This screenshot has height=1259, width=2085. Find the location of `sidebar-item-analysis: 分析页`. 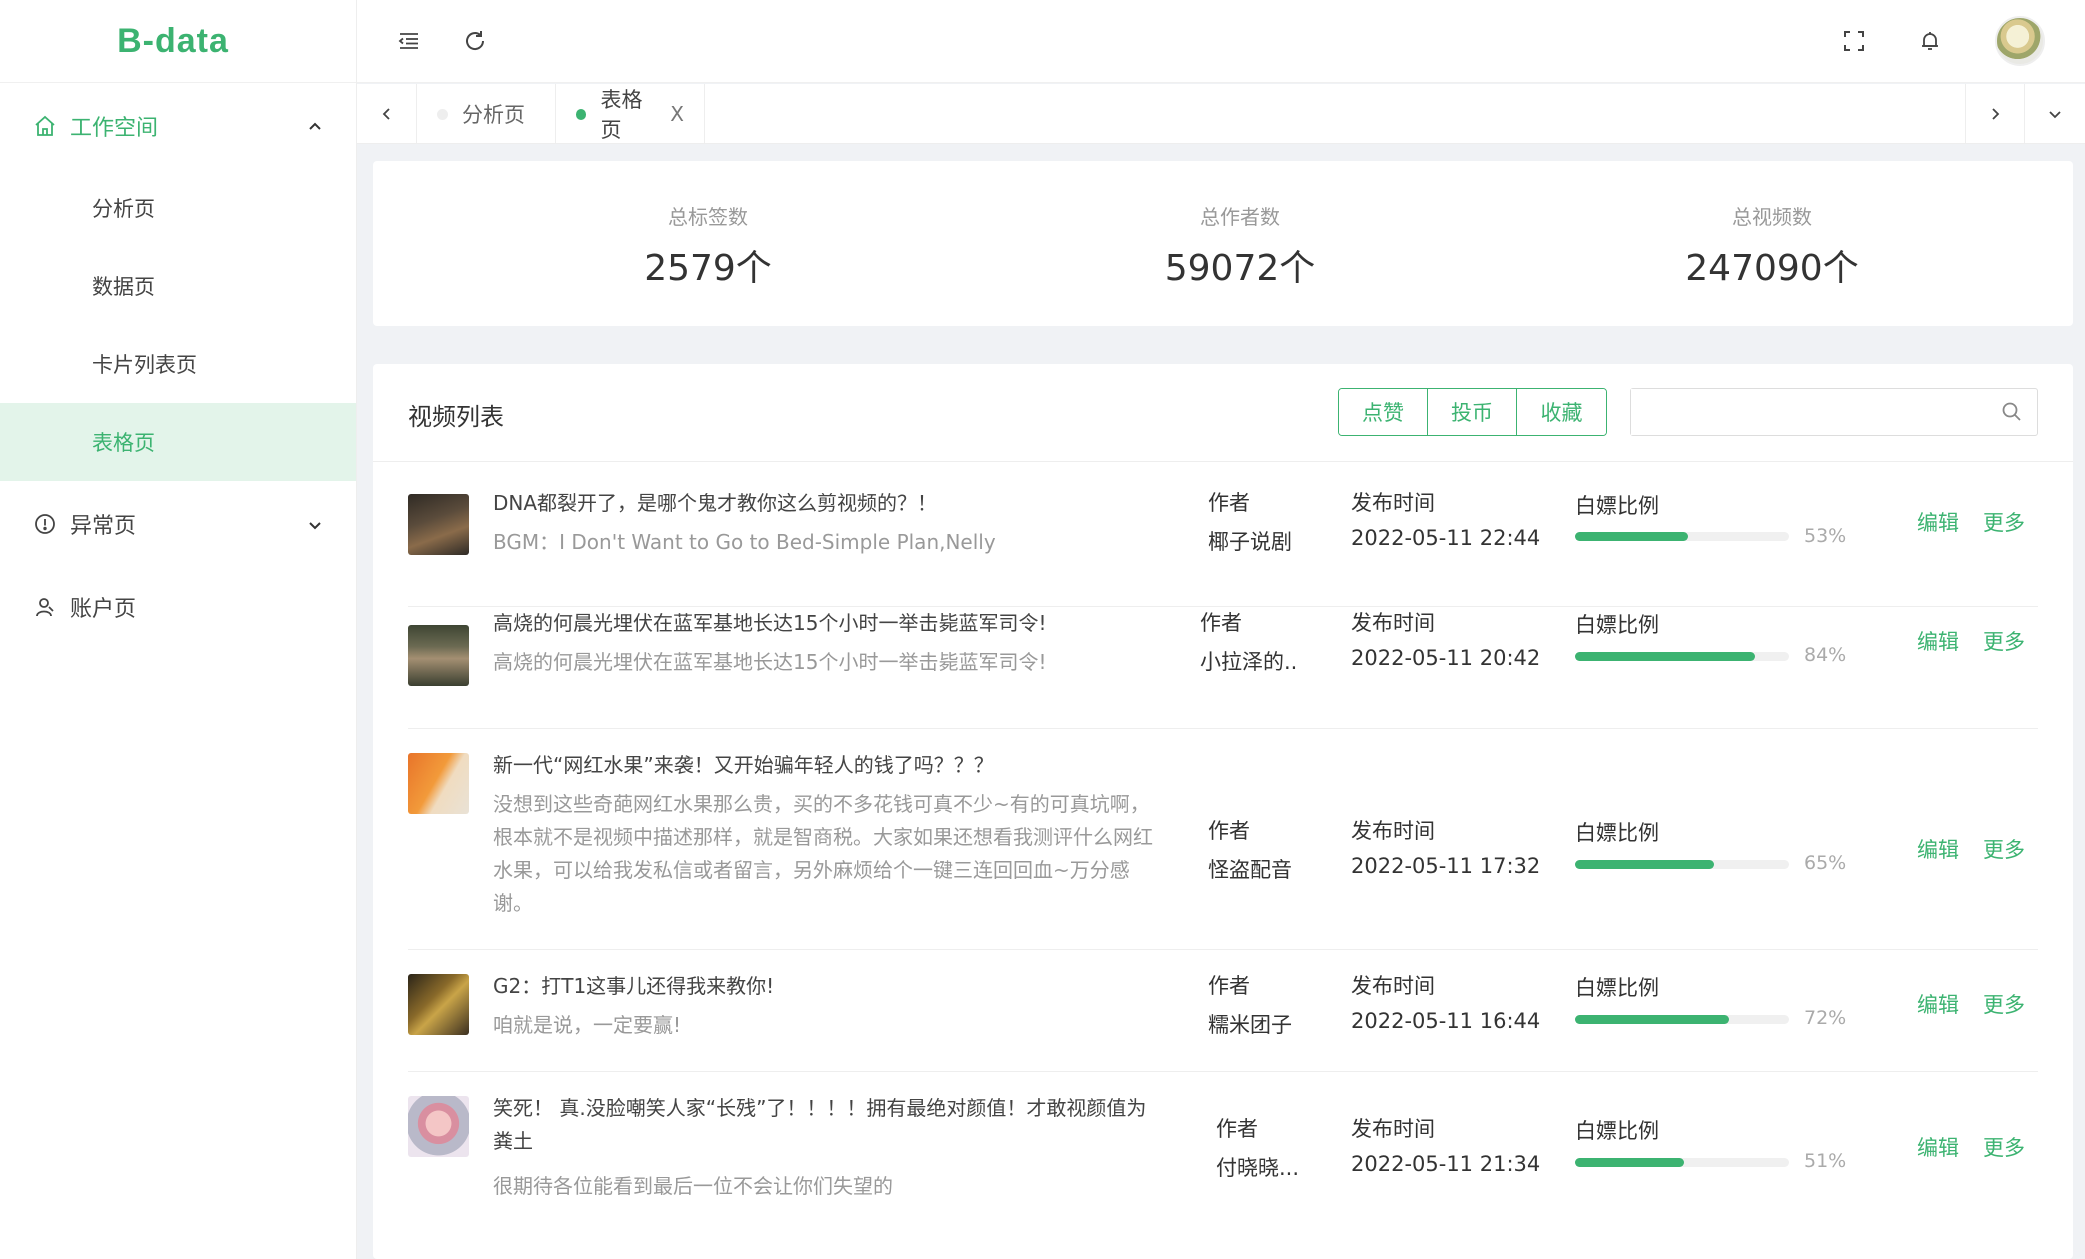

sidebar-item-analysis: 分析页 is located at coordinates (178, 208).